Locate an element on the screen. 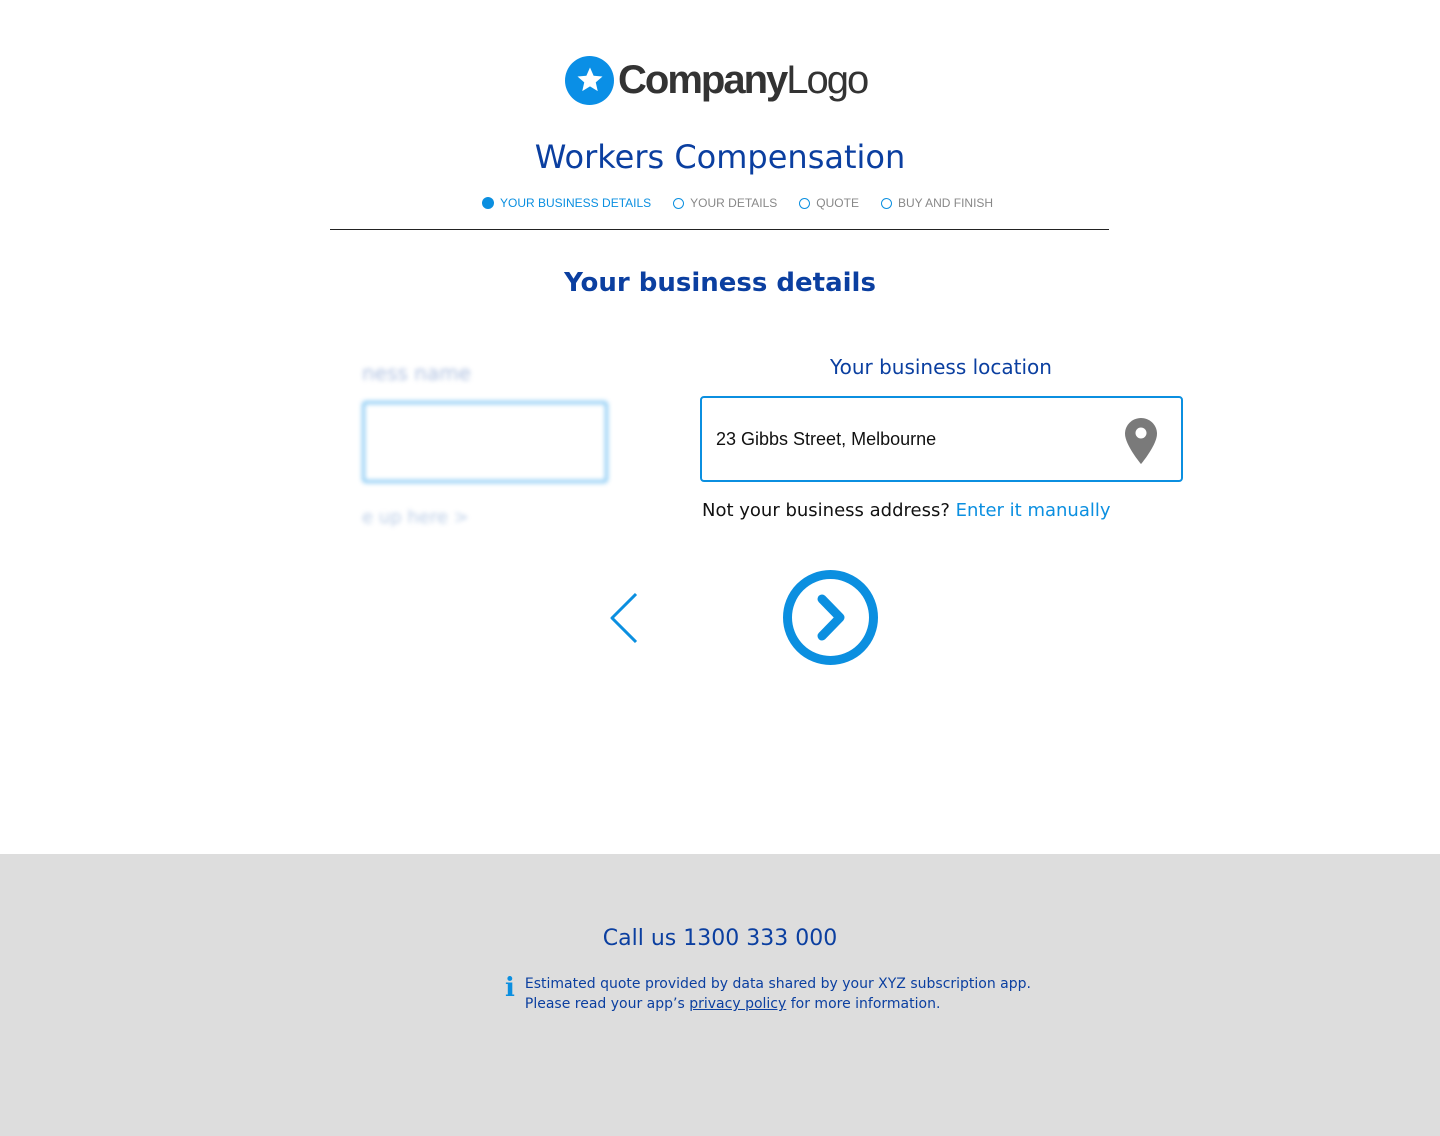 Image resolution: width=1440 pixels, height=1136 pixels. privacy-policy-link: privacy policy is located at coordinates (737, 1004).